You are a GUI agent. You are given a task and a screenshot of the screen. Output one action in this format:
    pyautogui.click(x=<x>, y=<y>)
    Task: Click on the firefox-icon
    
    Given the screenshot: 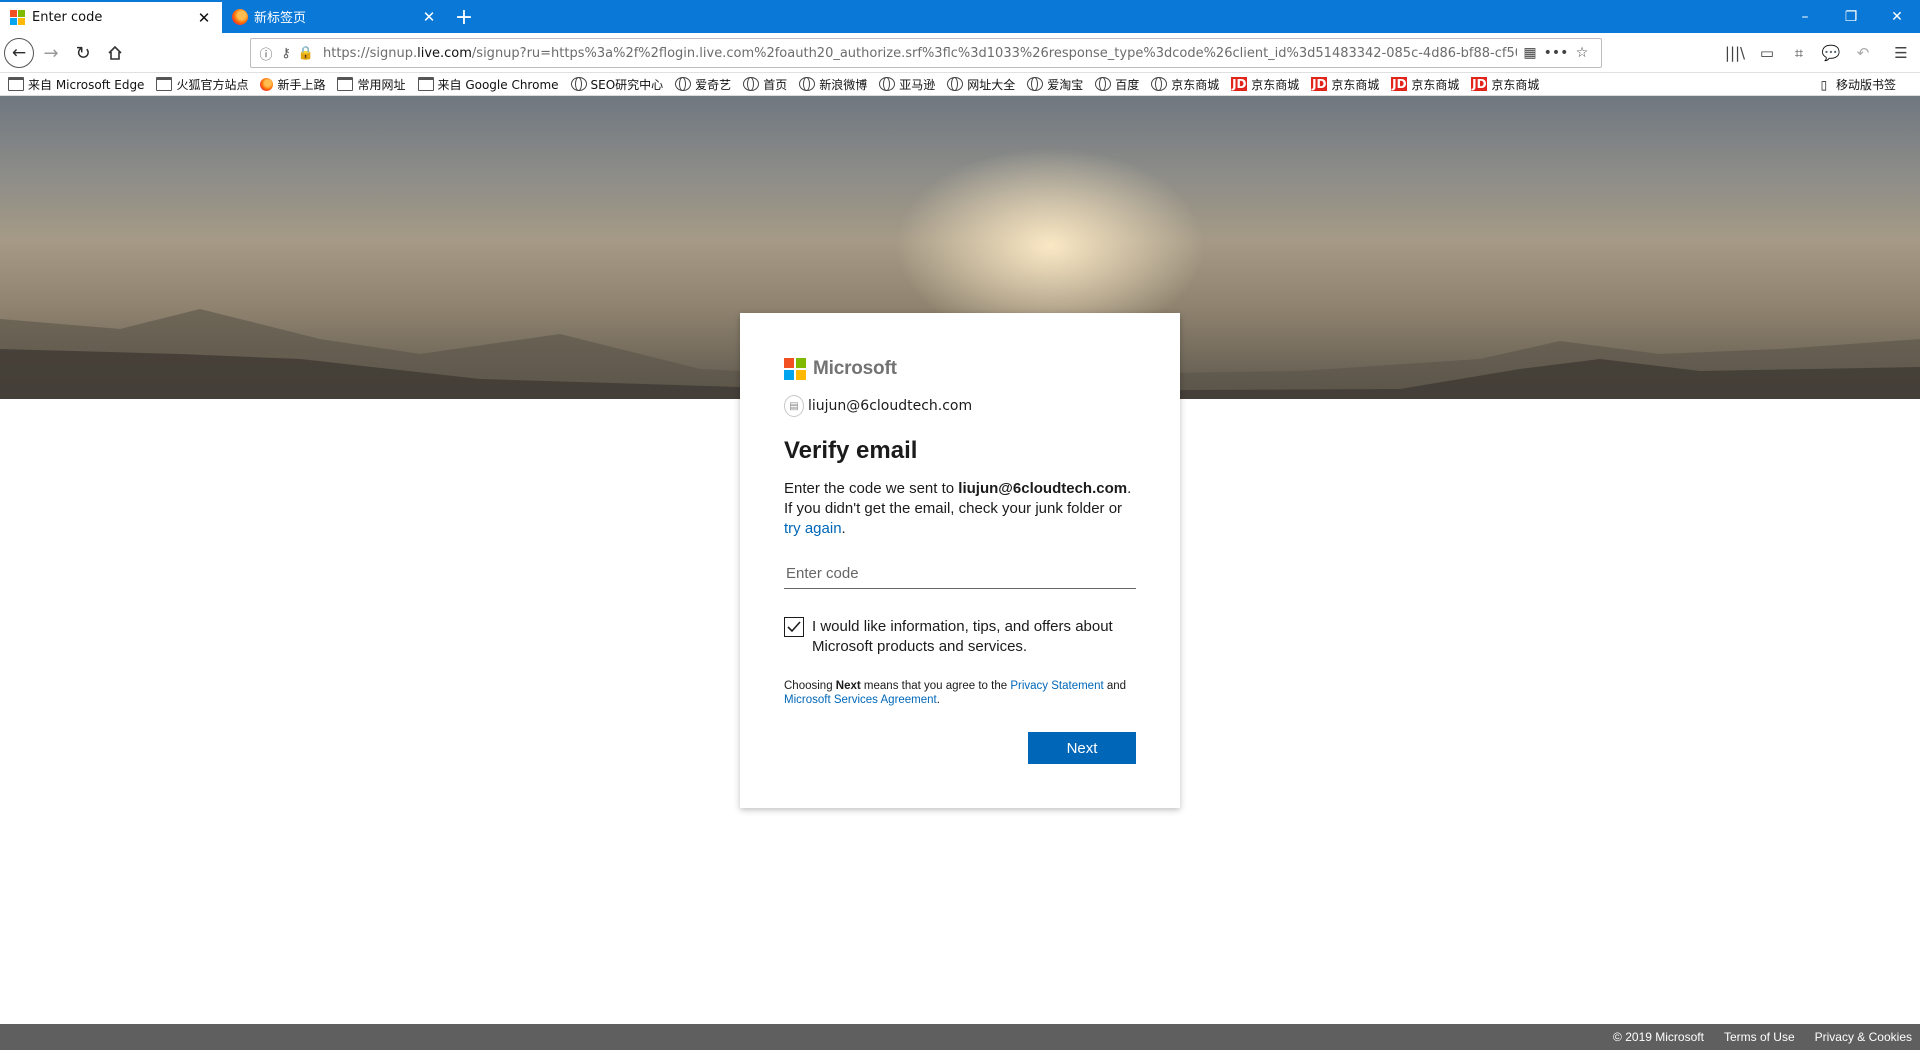 What is the action you would take?
    pyautogui.click(x=267, y=84)
    